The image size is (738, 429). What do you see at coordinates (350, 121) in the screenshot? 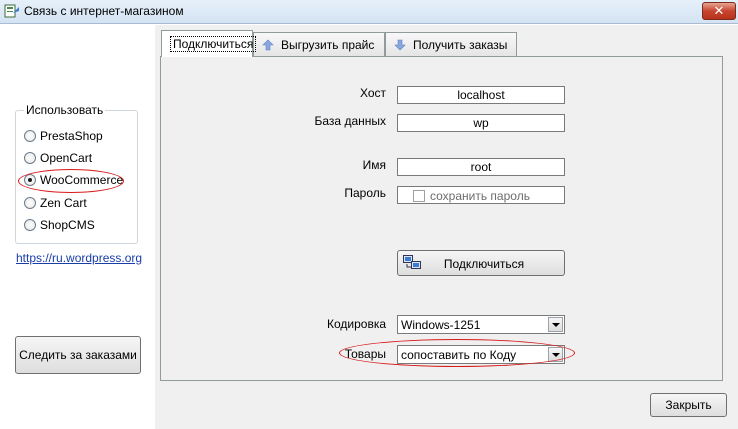
I see `database-label: База данных` at bounding box center [350, 121].